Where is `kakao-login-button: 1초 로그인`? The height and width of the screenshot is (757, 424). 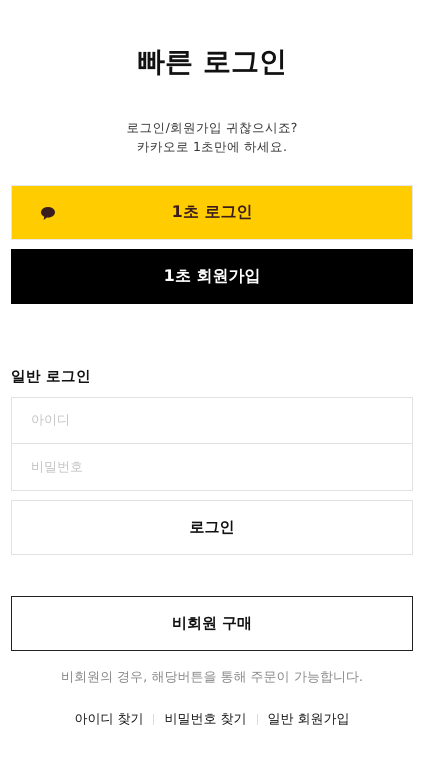 kakao-login-button: 1초 로그인 is located at coordinates (212, 212).